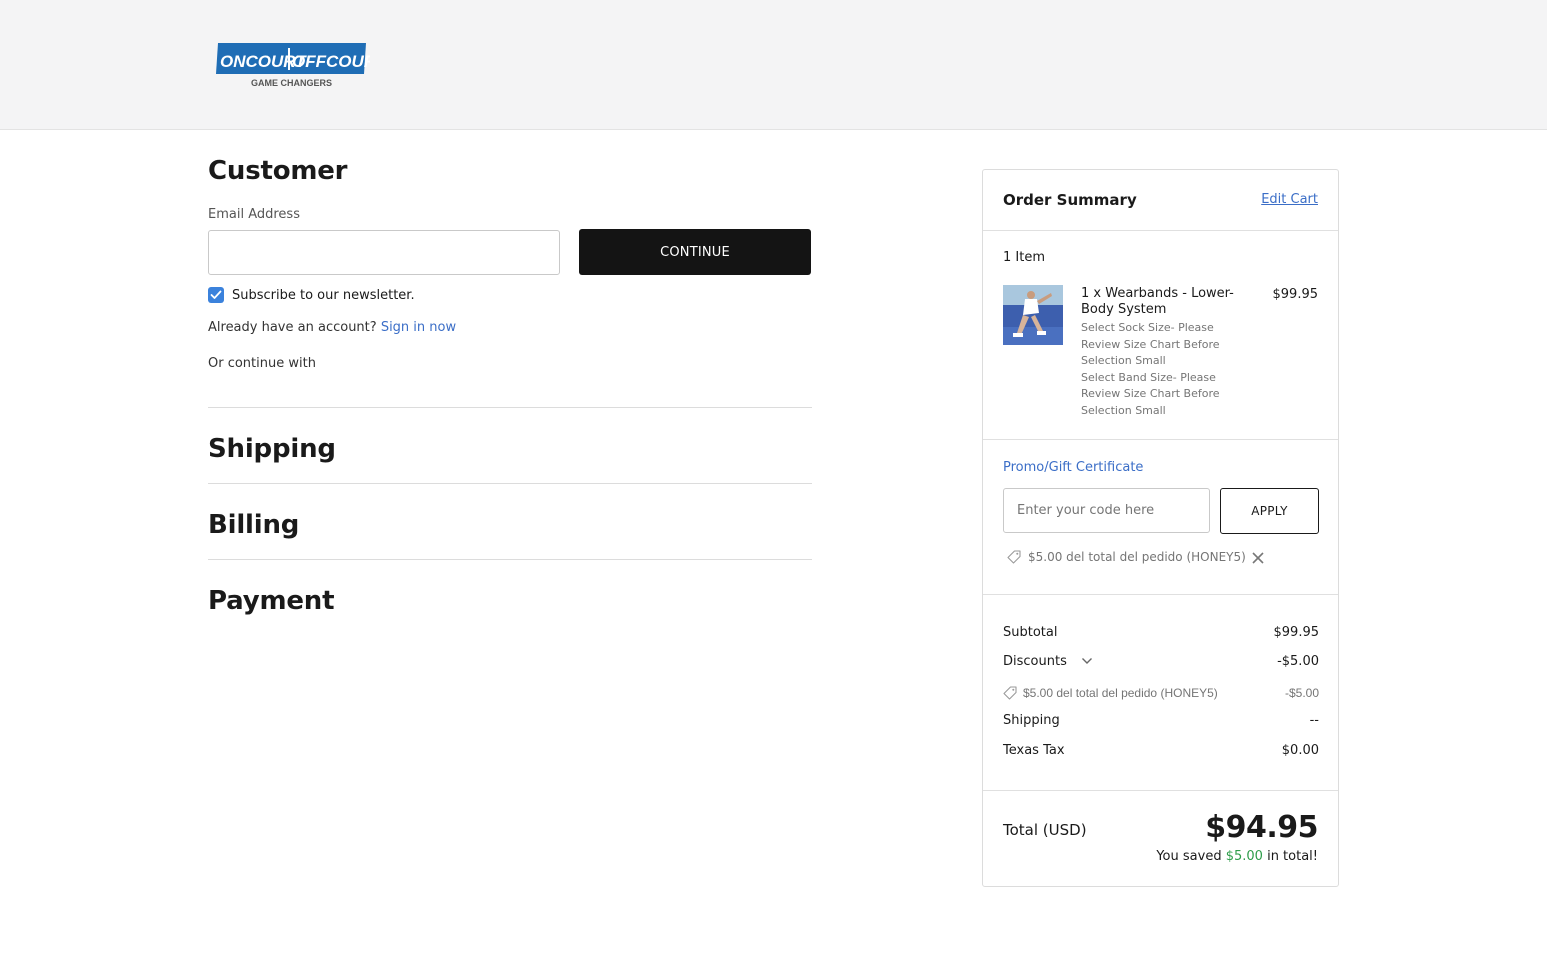 The width and height of the screenshot is (1547, 956). I want to click on chevron-down-icon, so click(1087, 661).